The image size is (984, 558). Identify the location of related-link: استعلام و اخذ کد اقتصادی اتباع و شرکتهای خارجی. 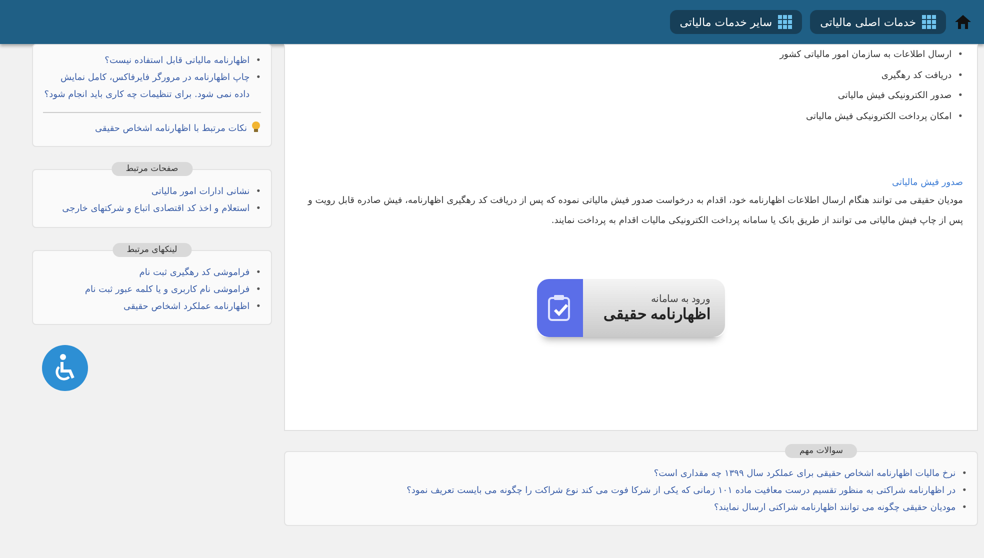
(156, 210).